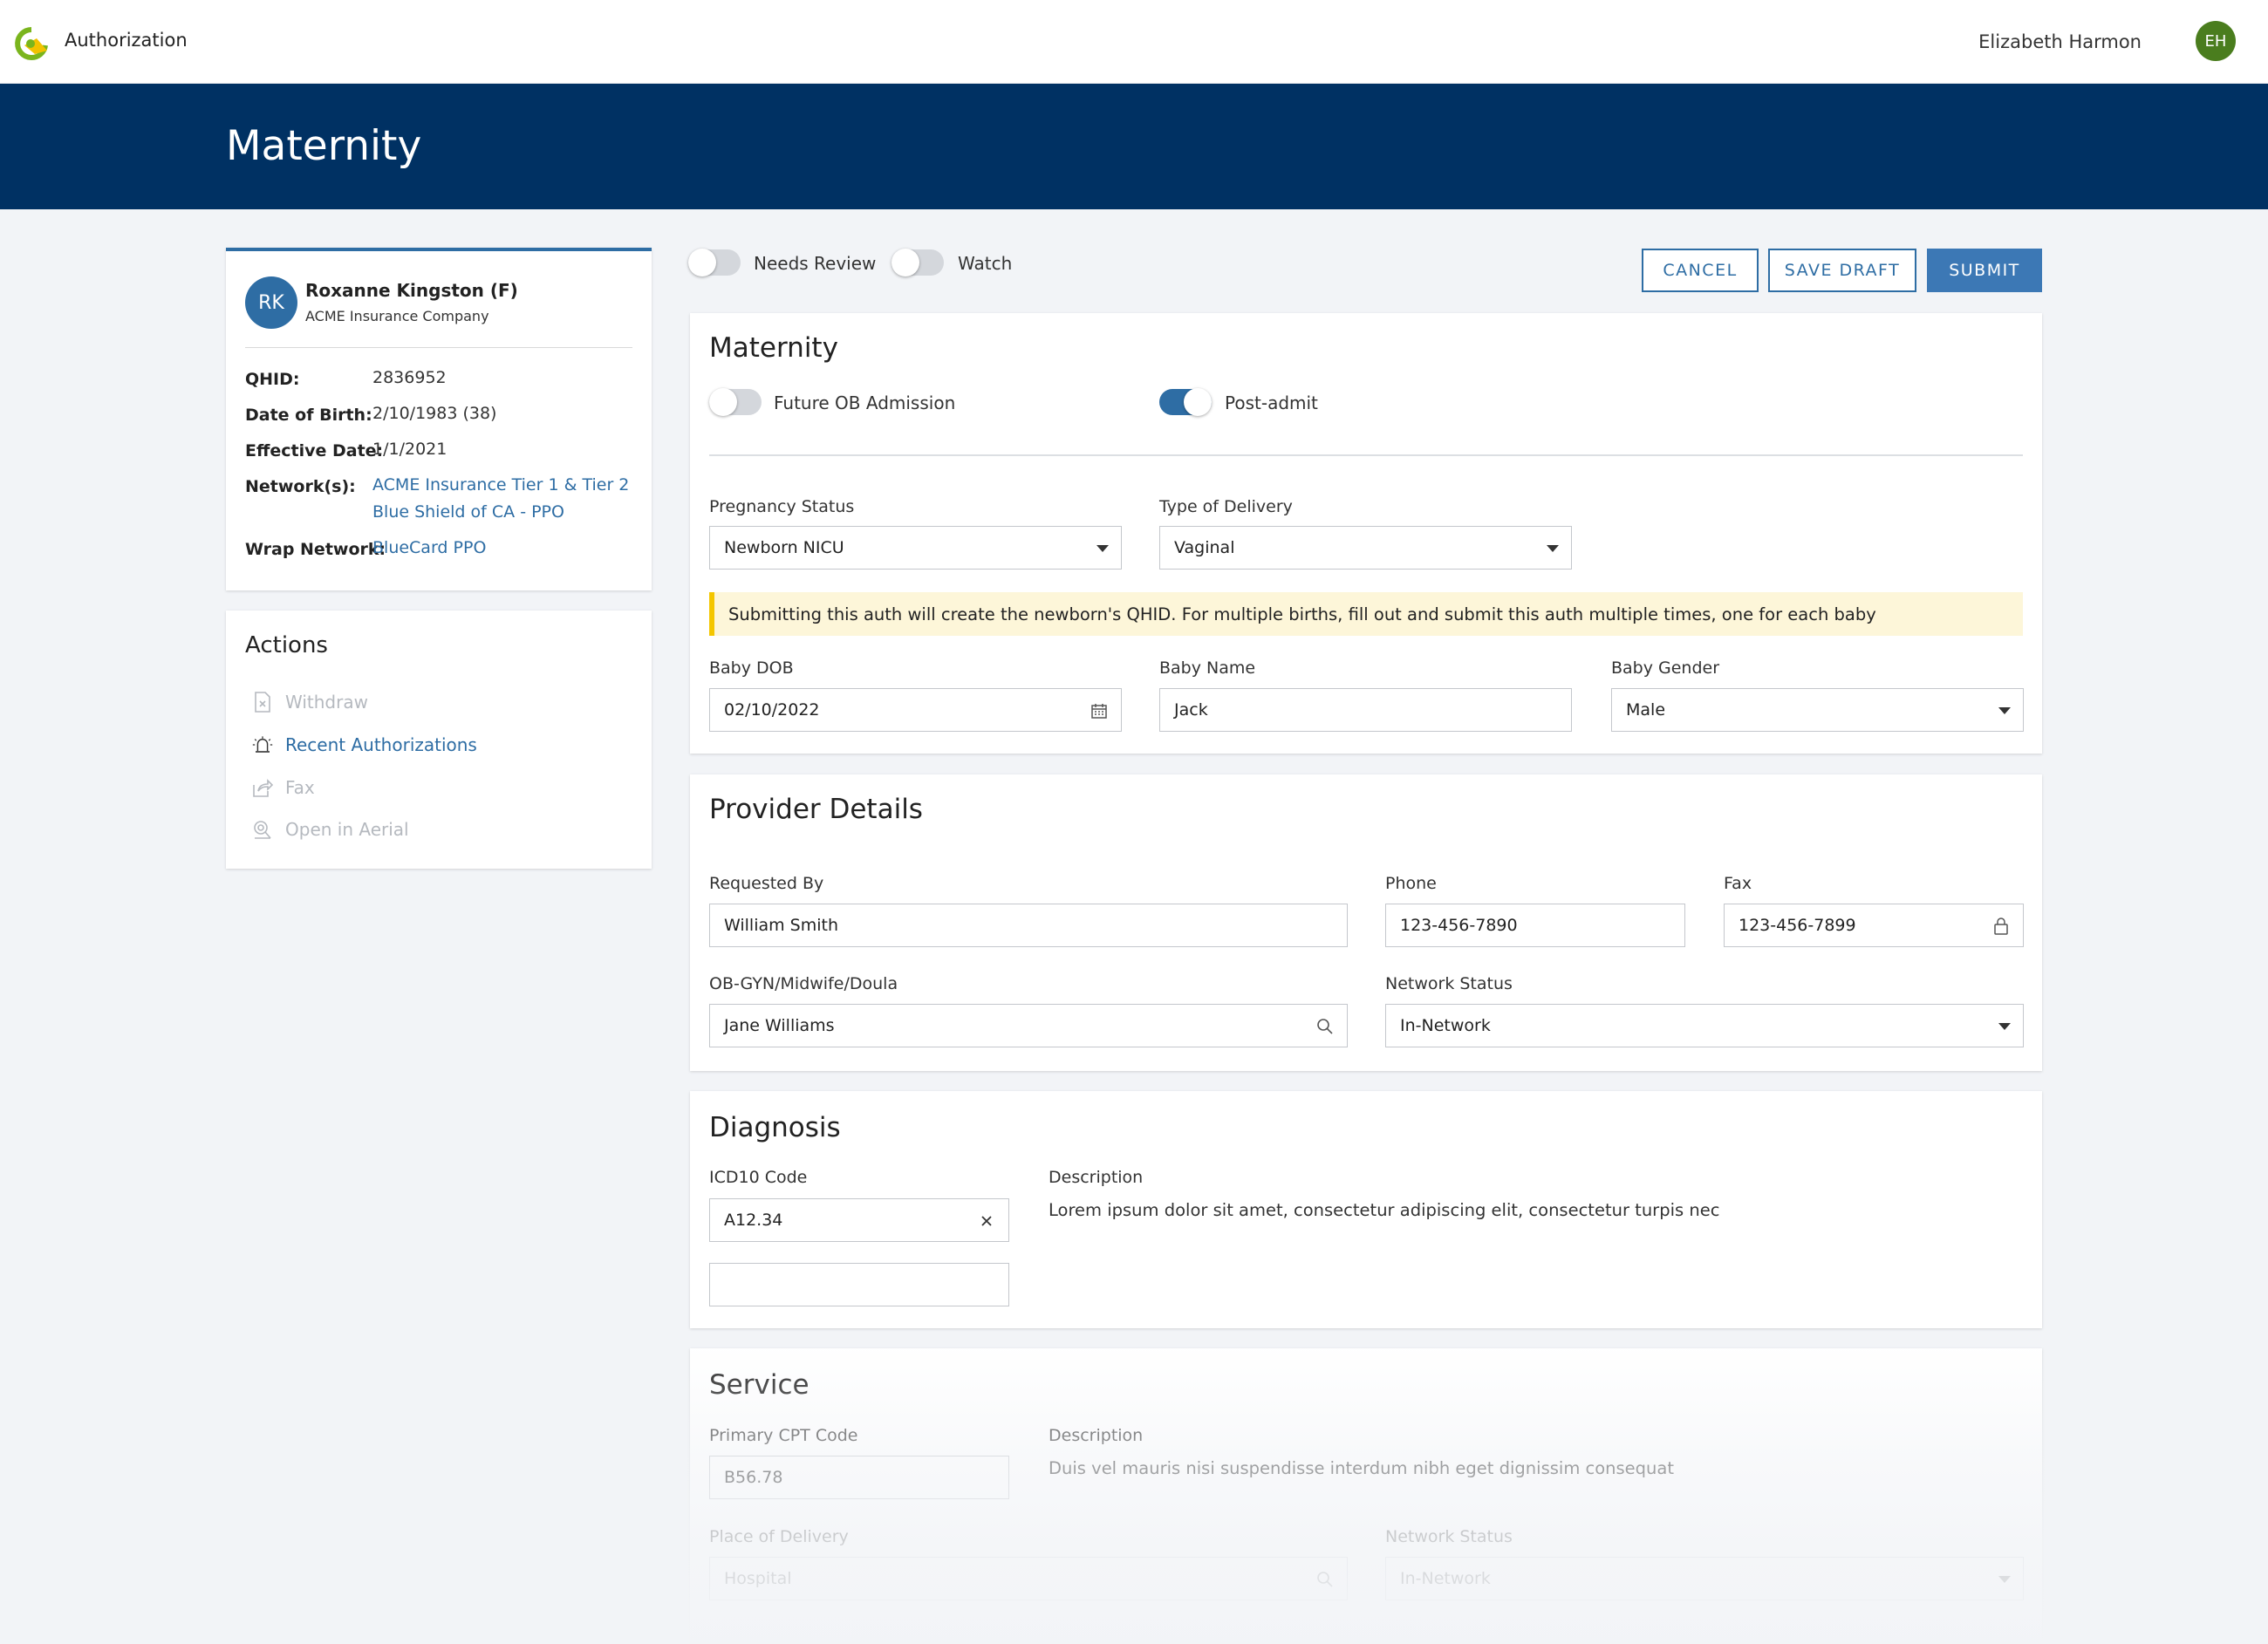  I want to click on fax-value: 123-456-7899, so click(1798, 925).